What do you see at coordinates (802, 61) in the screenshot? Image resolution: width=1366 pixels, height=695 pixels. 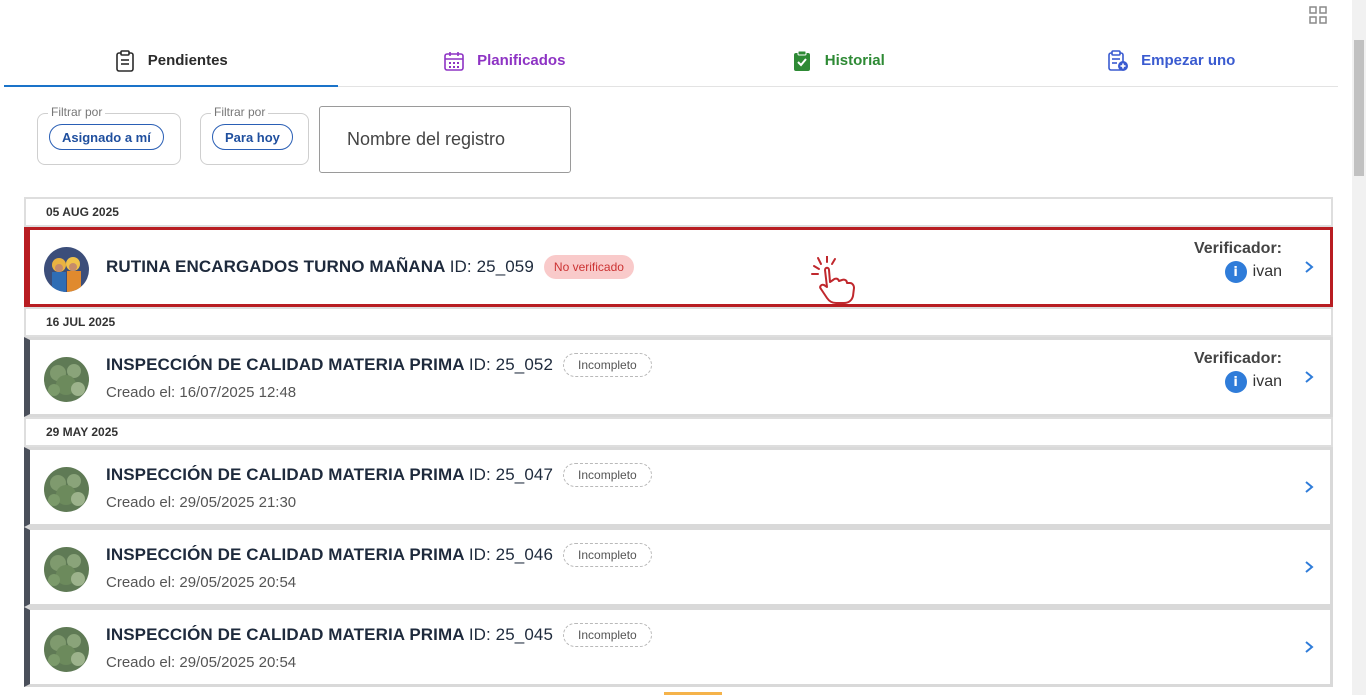 I see `clipboard-check-icon` at bounding box center [802, 61].